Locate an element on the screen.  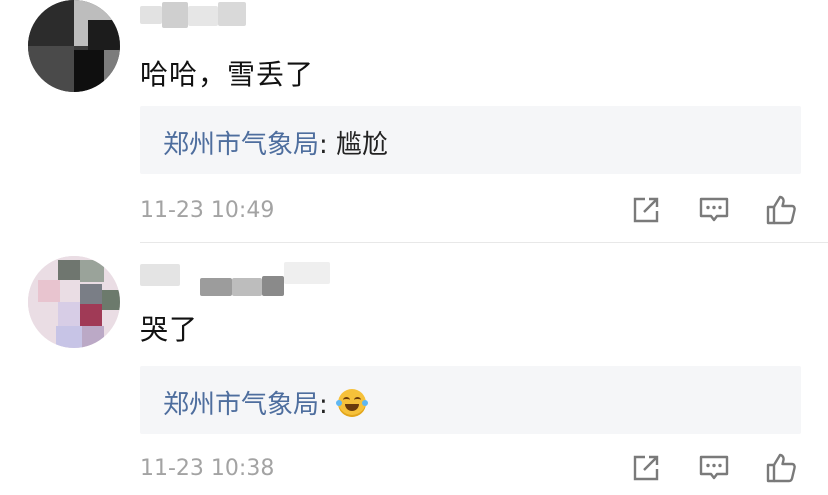
reply-line: 郑州市气象局: 尴尬 is located at coordinates (275, 142).